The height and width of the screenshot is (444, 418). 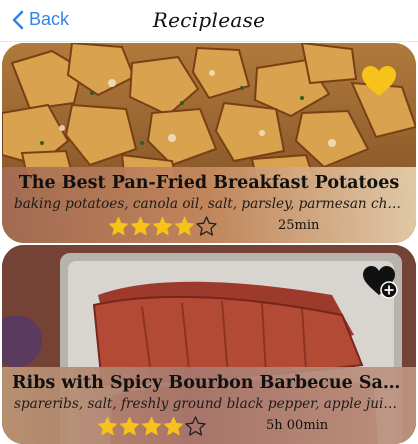 What do you see at coordinates (297, 425) in the screenshot?
I see `recipe-time: 5h 00min` at bounding box center [297, 425].